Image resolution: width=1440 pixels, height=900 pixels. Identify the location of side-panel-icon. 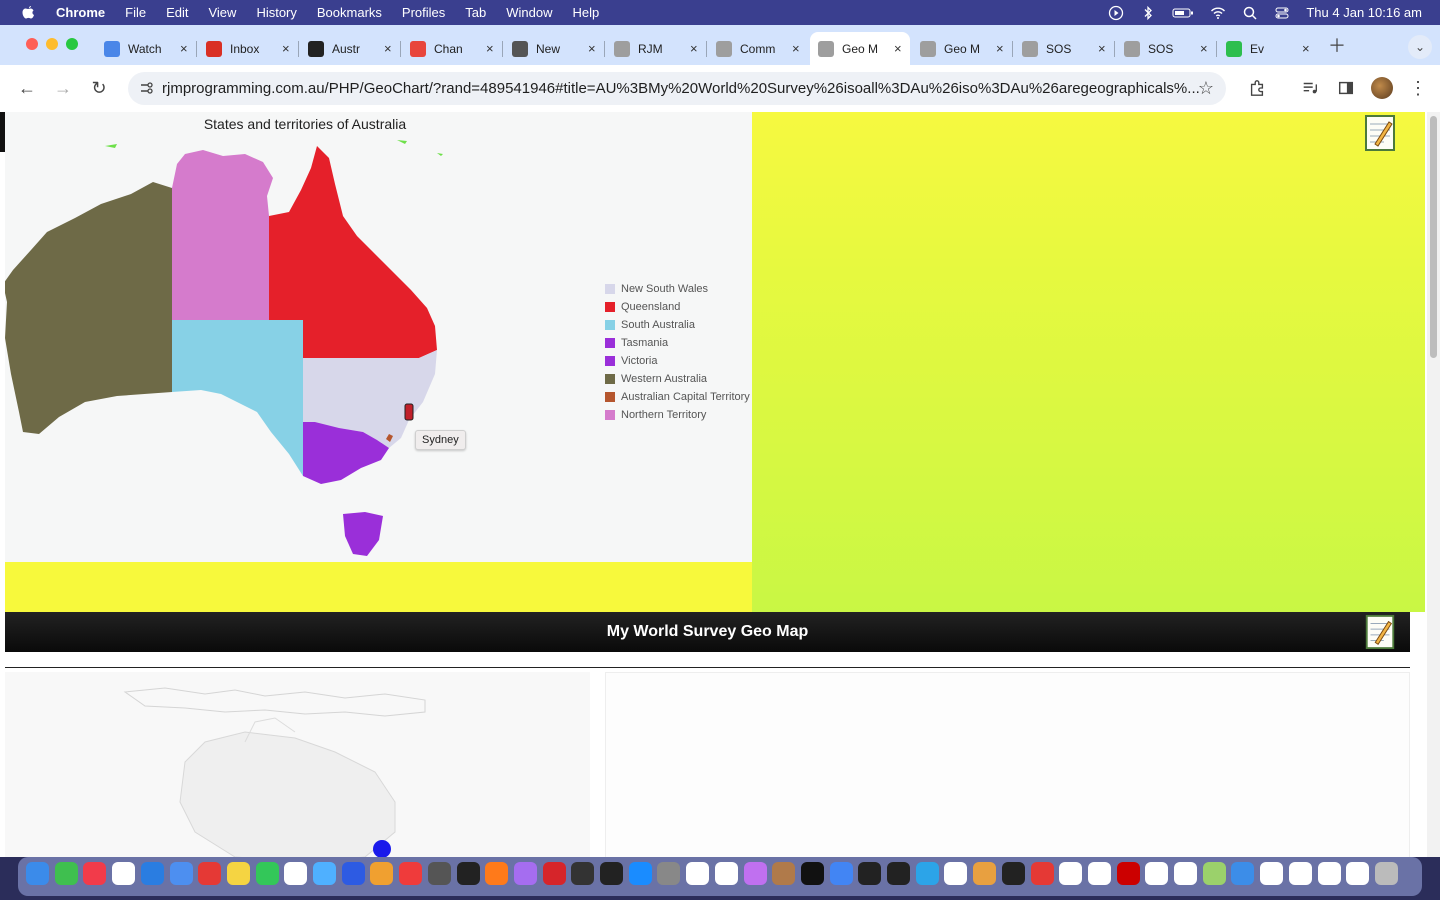
(1346, 88).